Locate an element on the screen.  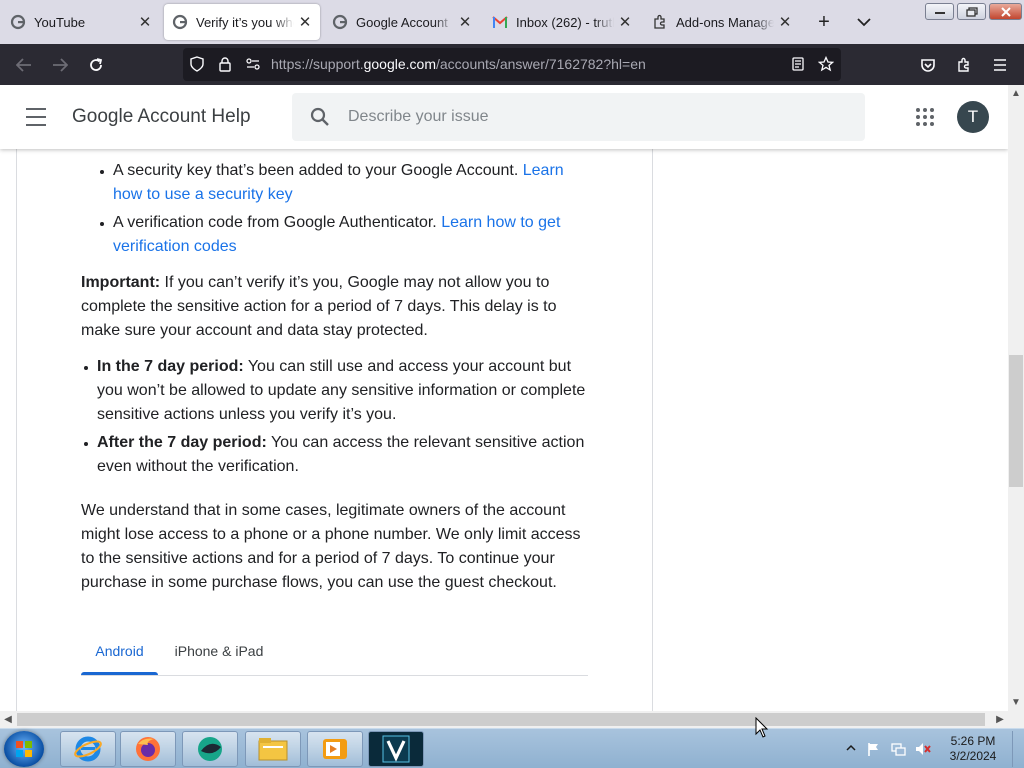
tab-iphone-ipad: iPhone & iPad is located at coordinates (219, 653).